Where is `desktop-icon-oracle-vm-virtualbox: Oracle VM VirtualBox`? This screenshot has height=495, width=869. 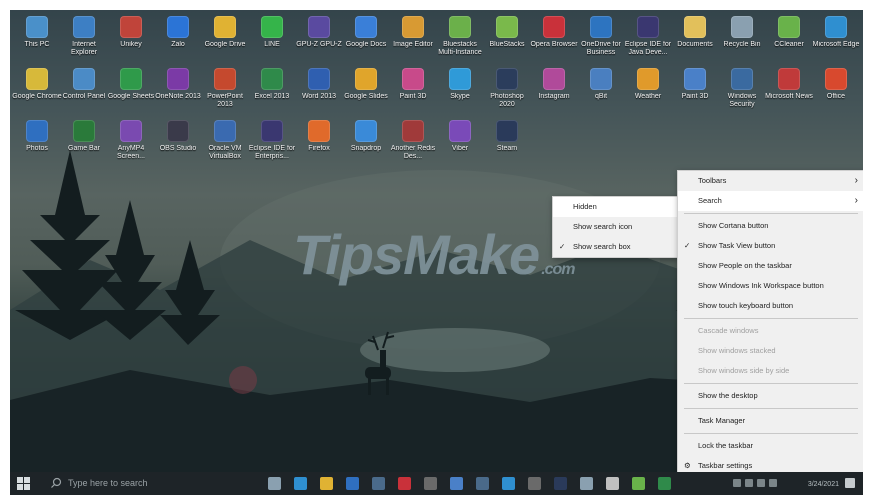 desktop-icon-oracle-vm-virtualbox: Oracle VM VirtualBox is located at coordinates (225, 140).